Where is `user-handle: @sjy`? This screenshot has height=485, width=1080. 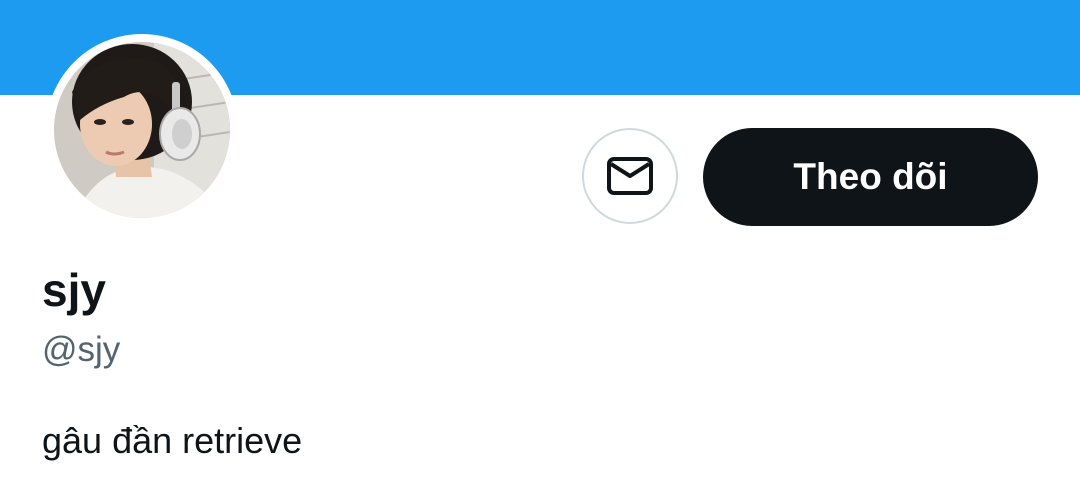 user-handle: @sjy is located at coordinates (81, 349).